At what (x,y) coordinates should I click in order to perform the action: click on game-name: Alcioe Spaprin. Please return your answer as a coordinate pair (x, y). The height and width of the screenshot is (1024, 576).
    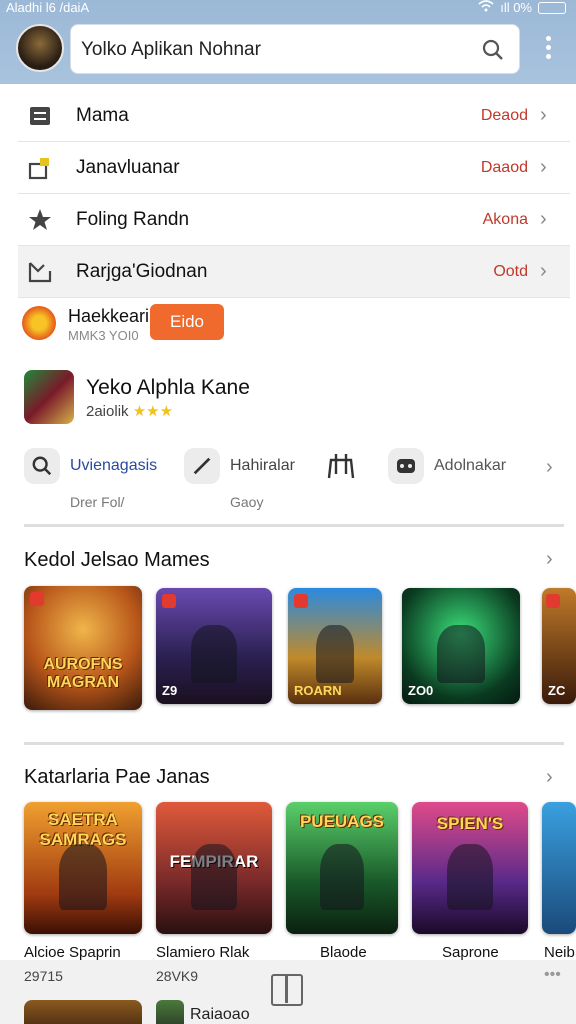
    Looking at the image, I should click on (72, 952).